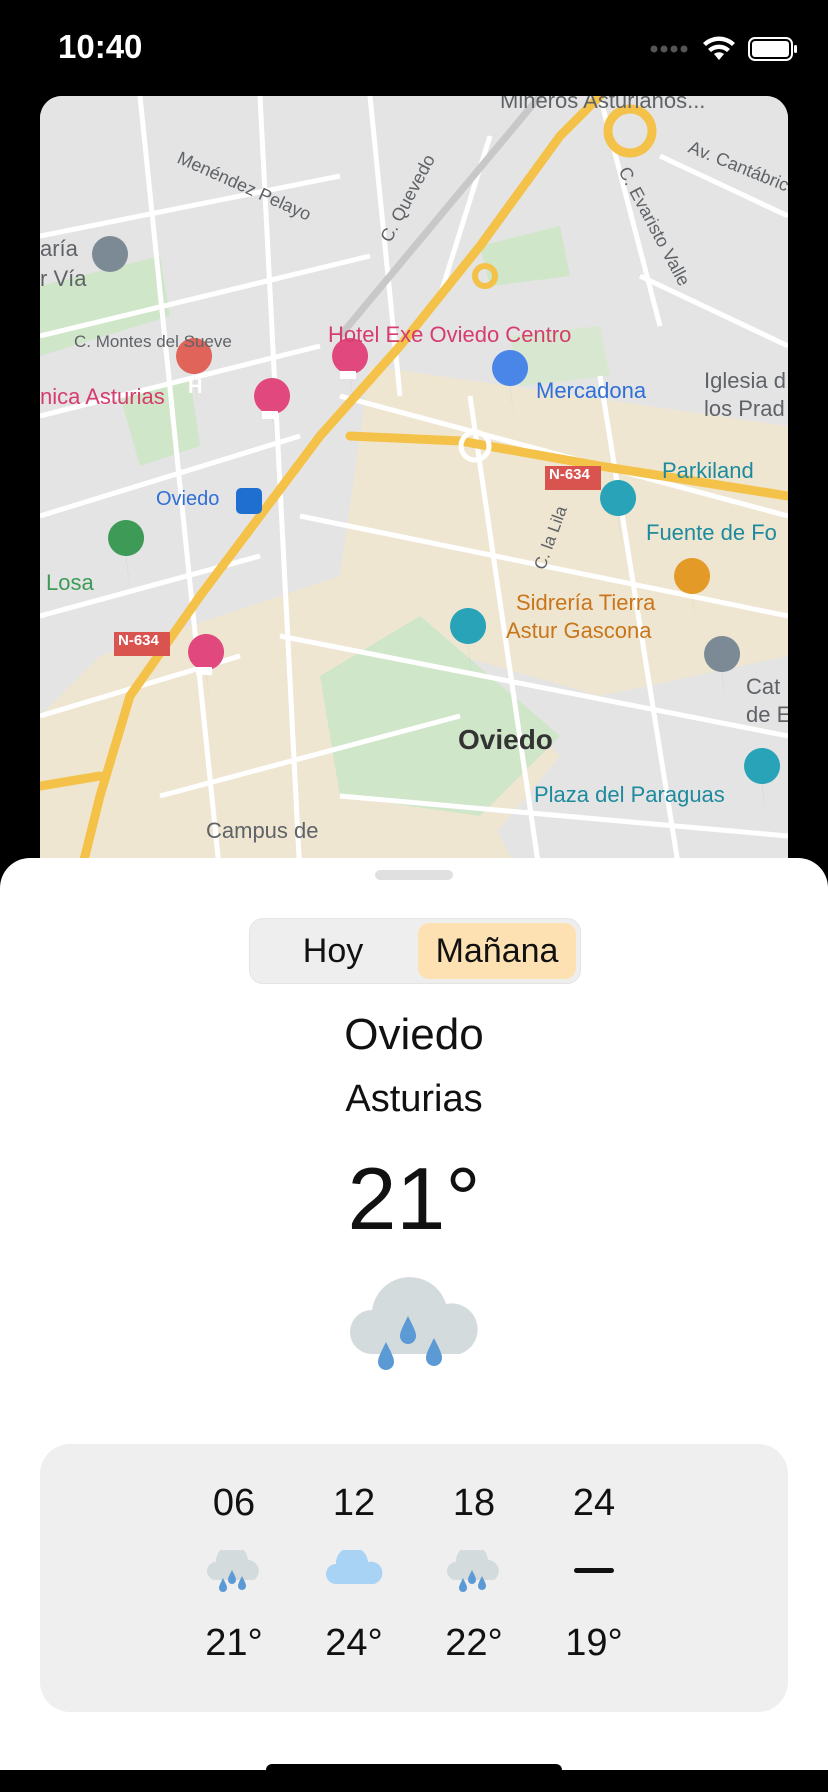 The width and height of the screenshot is (828, 1792). Describe the element at coordinates (333, 951) in the screenshot. I see `segment-today: Hoy` at that location.